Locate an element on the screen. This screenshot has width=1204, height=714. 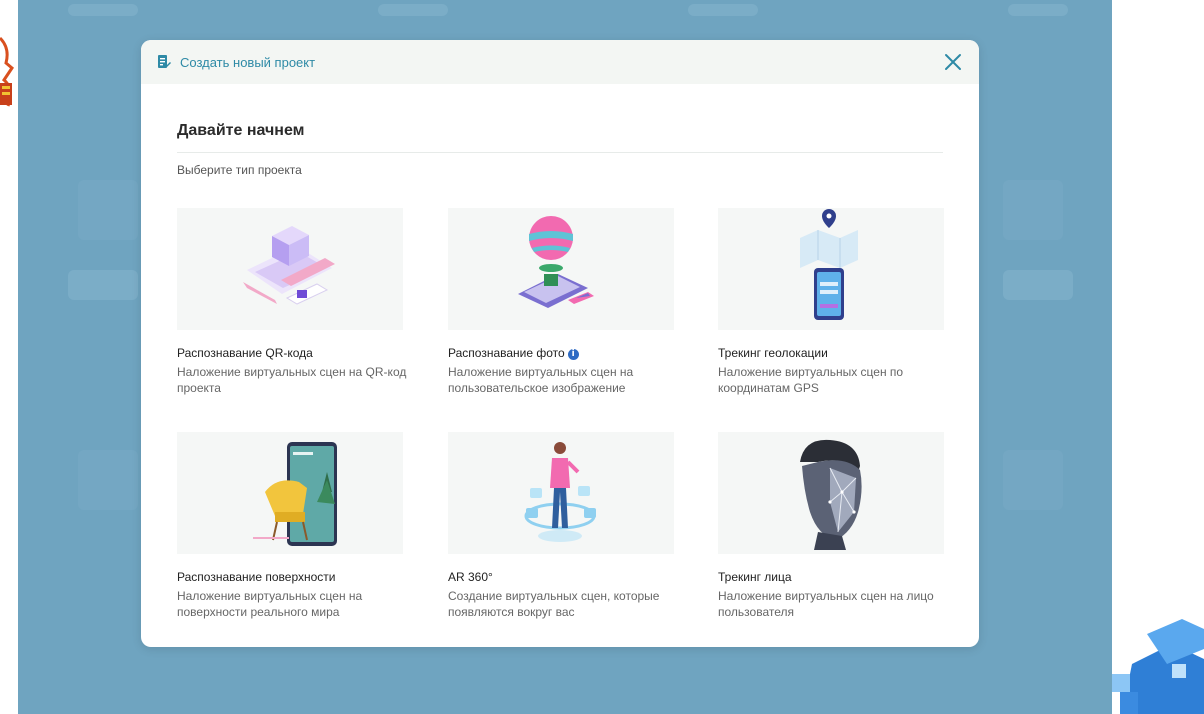
project-type-prompt: Выберите тип проекта is located at coordinates (239, 170).